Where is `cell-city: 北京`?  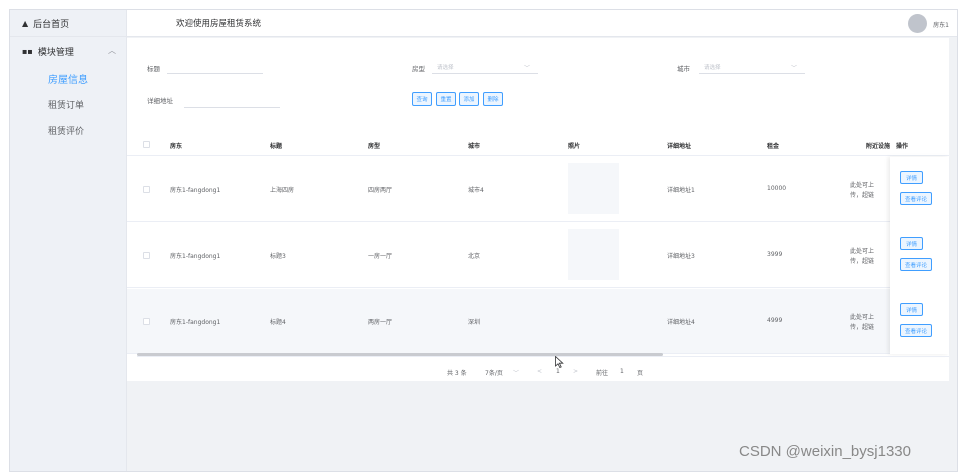
cell-city: 北京 is located at coordinates (474, 256).